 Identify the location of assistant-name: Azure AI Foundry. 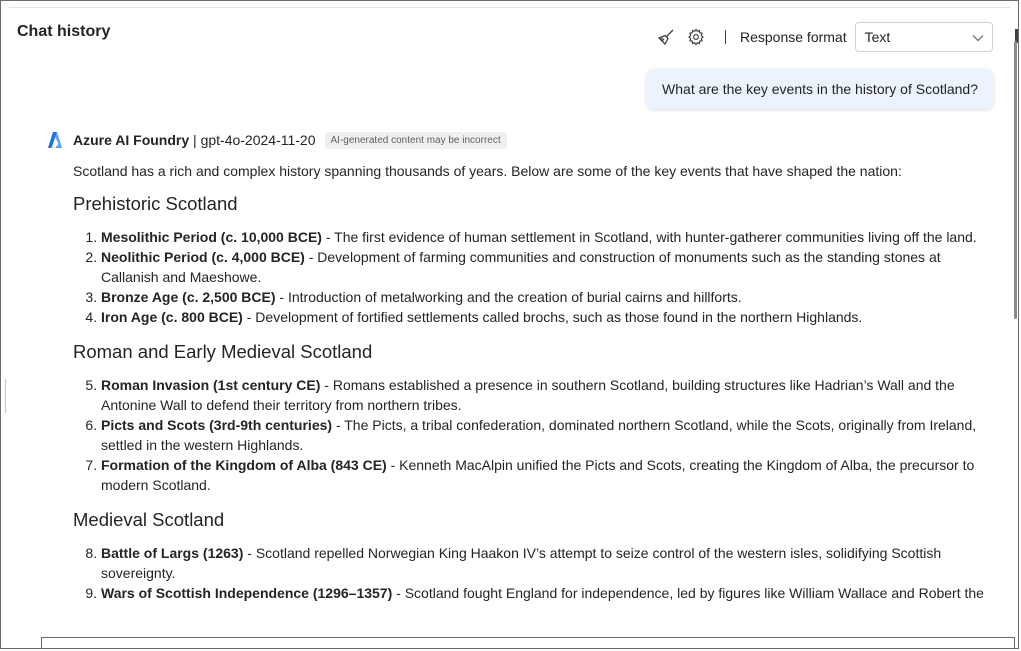
(131, 140).